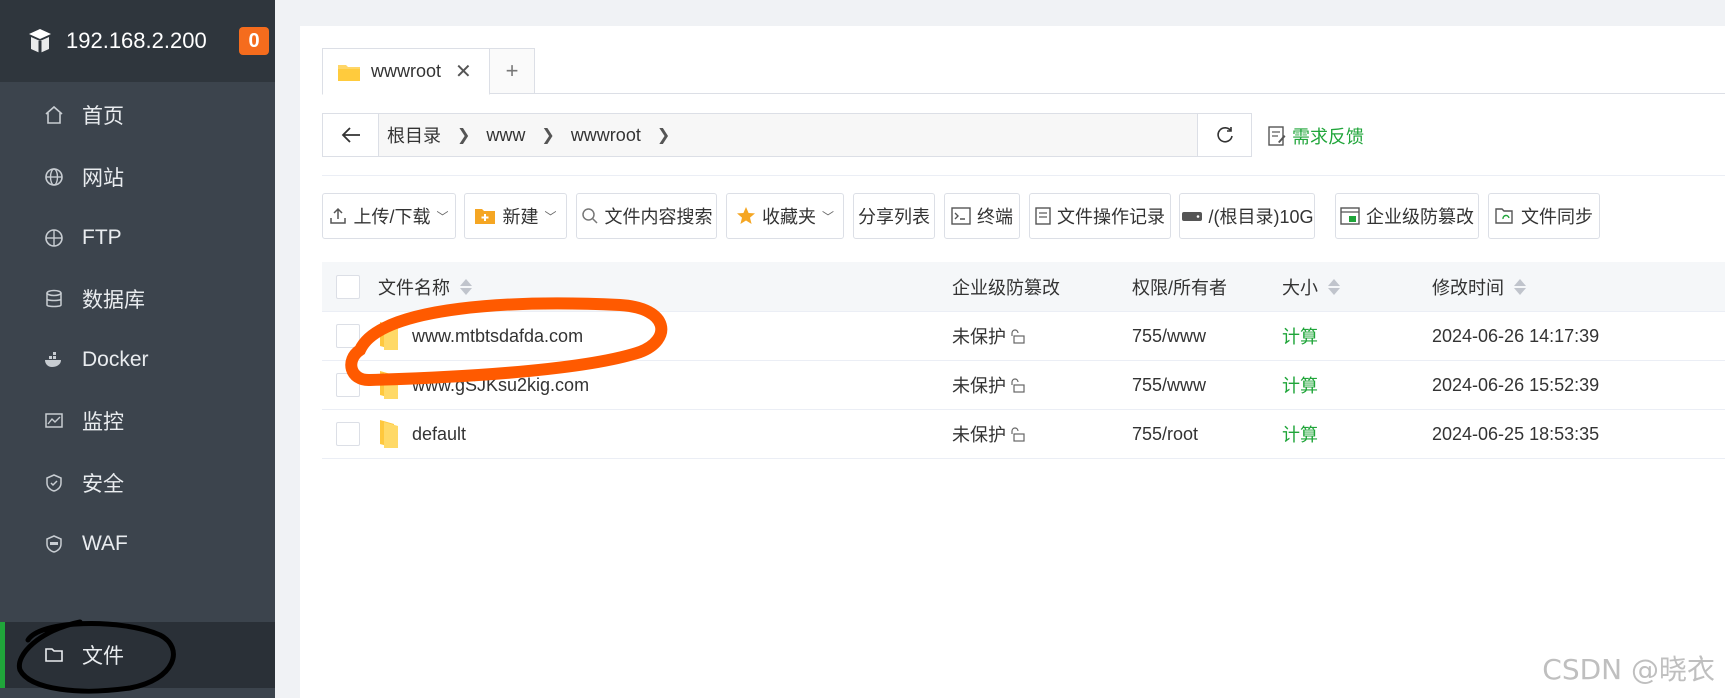  Describe the element at coordinates (1516, 433) in the screenshot. I see `mtime-cell: 2024-06-25 18:53:35` at that location.